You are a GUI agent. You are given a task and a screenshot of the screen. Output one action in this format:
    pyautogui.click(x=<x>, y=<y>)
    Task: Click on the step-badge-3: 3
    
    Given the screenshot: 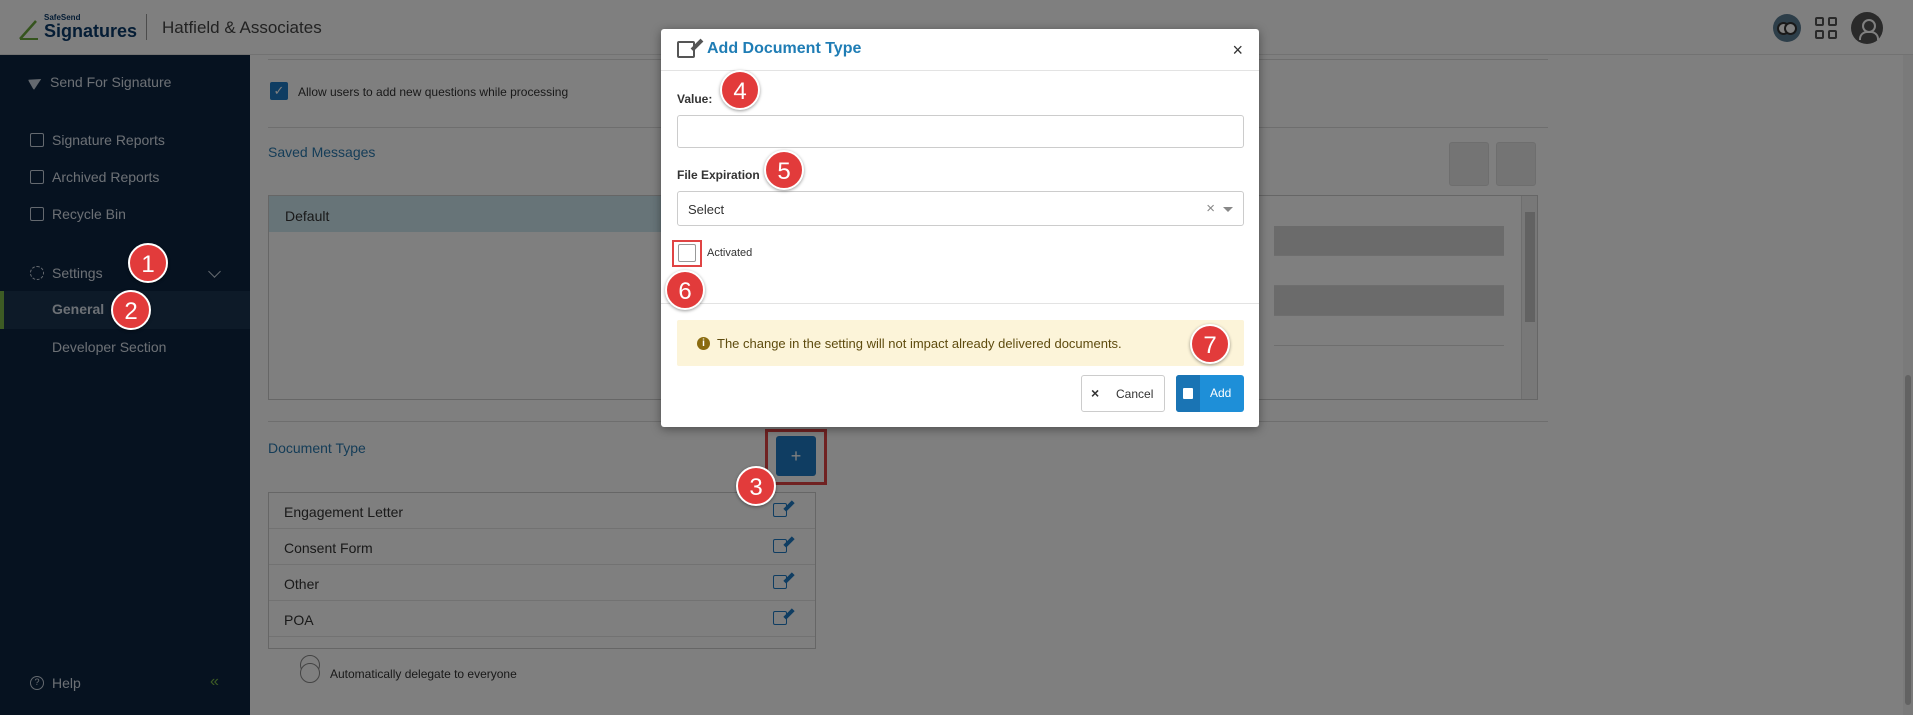 What is the action you would take?
    pyautogui.click(x=756, y=486)
    